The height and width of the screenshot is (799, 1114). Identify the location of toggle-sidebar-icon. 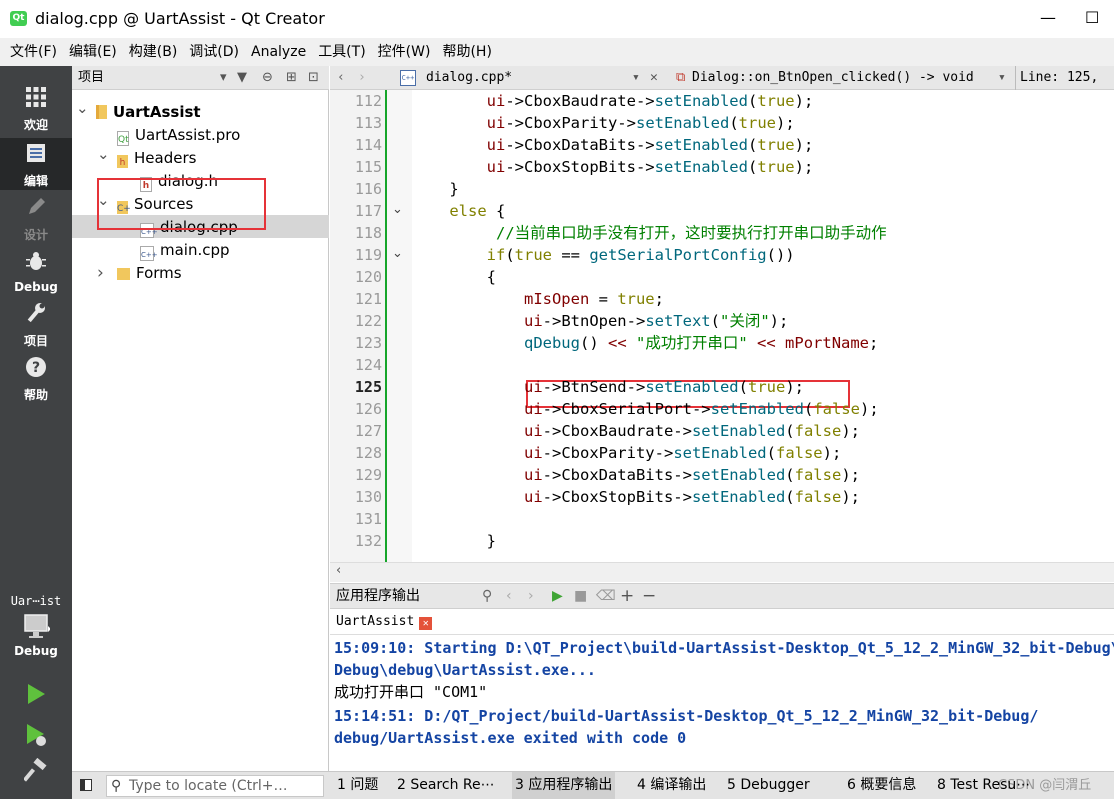
(86, 785).